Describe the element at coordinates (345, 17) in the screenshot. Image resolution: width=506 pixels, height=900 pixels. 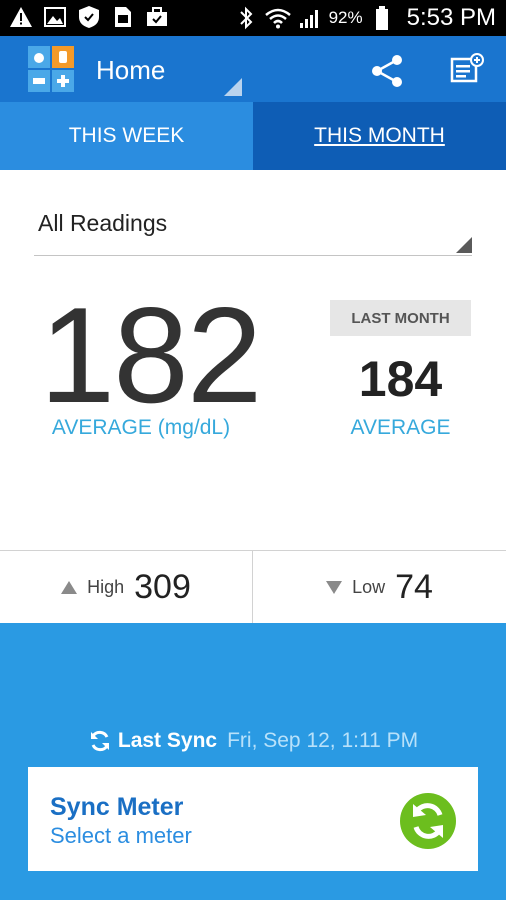
I see `battery-percent: 92%` at that location.